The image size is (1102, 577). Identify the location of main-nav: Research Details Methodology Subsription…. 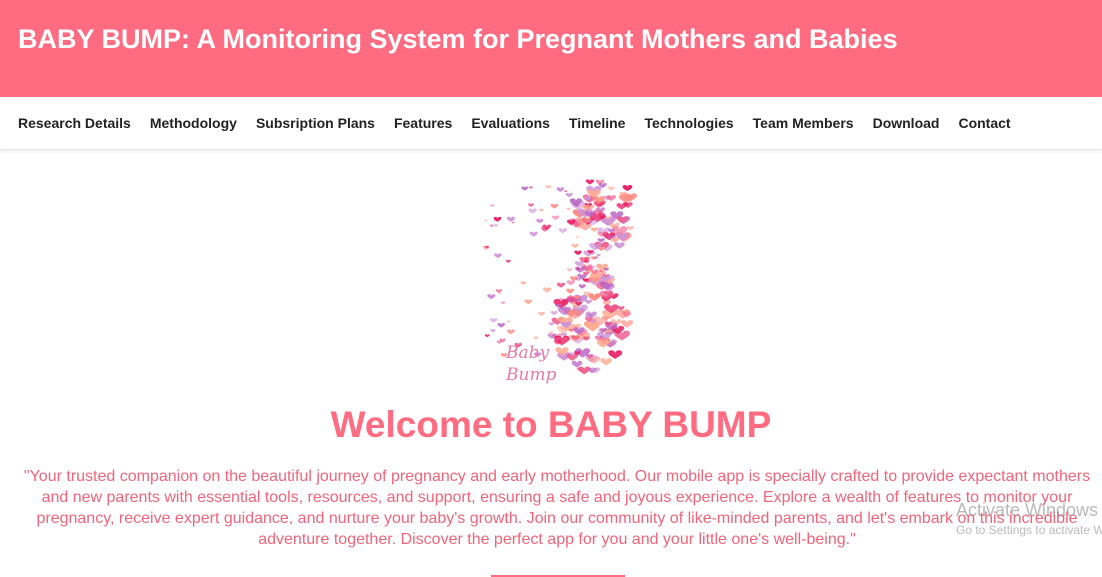
(551, 123).